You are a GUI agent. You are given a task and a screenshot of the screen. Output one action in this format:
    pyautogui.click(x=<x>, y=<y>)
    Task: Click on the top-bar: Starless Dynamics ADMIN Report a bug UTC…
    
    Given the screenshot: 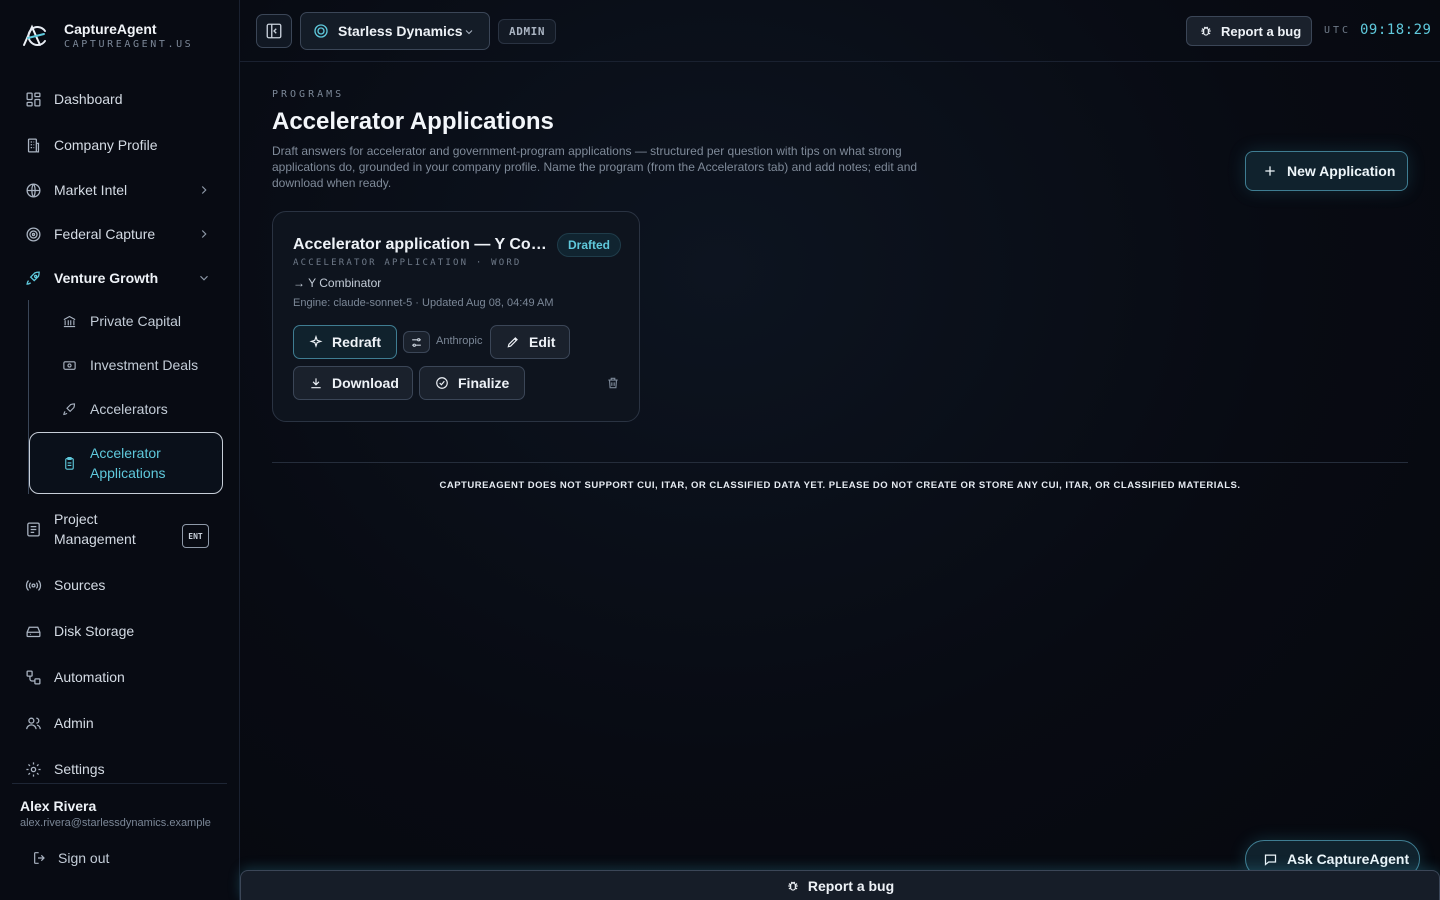 What is the action you would take?
    pyautogui.click(x=840, y=31)
    